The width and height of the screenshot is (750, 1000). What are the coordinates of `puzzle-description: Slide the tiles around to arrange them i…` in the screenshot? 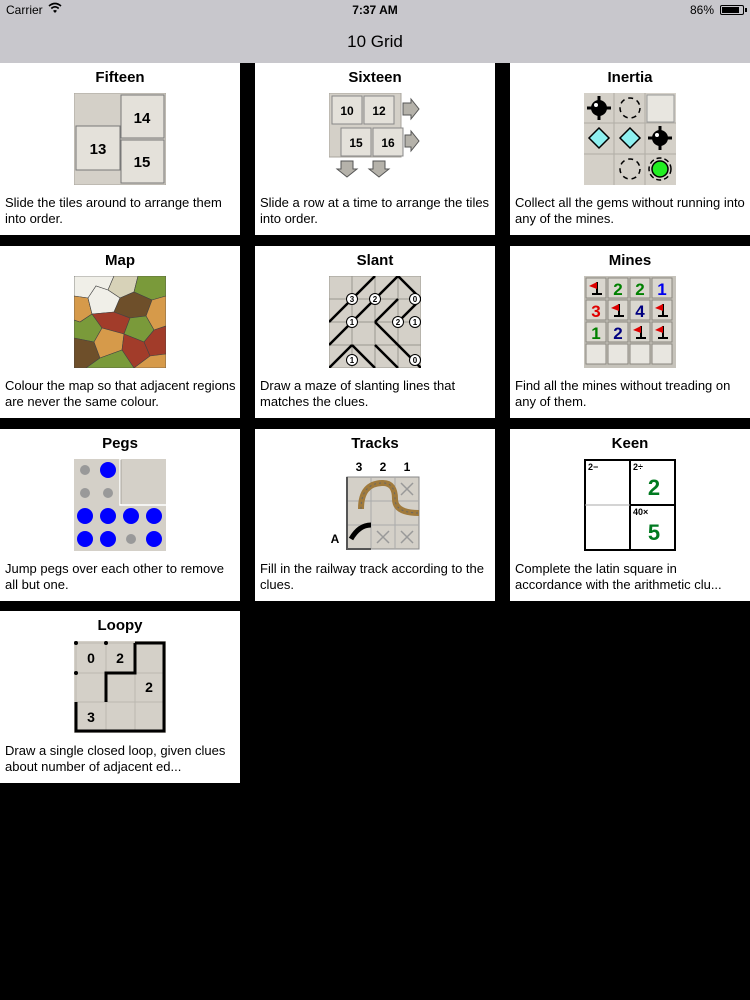 It's located at (113, 210).